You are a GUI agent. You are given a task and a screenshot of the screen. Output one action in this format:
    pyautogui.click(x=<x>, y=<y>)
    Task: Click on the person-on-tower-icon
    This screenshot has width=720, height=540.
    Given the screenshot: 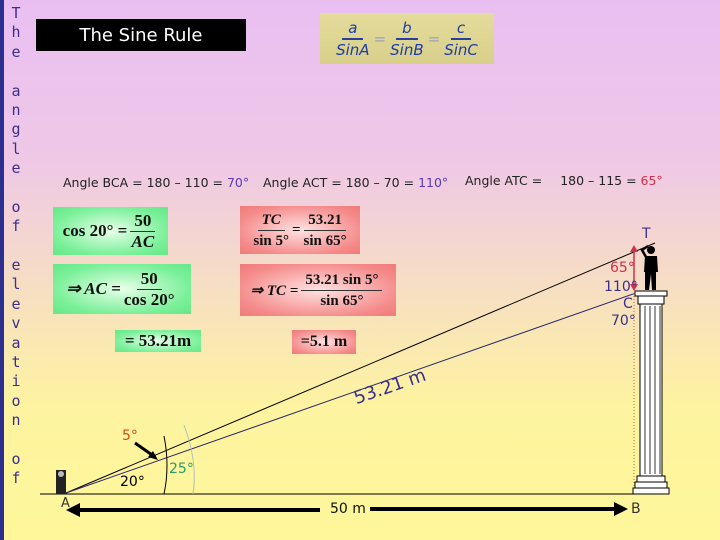 What is the action you would take?
    pyautogui.click(x=649, y=267)
    